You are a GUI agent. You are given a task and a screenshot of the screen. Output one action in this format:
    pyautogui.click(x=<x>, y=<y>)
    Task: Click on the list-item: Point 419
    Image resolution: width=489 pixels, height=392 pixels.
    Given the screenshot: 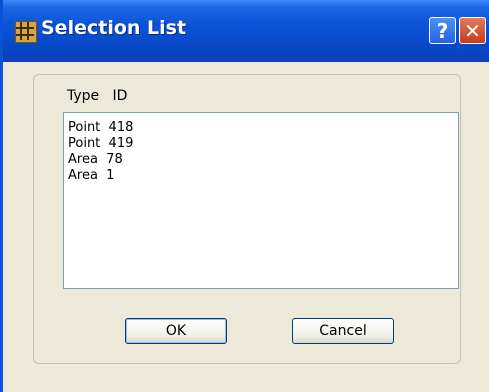 What is the action you would take?
    pyautogui.click(x=263, y=144)
    